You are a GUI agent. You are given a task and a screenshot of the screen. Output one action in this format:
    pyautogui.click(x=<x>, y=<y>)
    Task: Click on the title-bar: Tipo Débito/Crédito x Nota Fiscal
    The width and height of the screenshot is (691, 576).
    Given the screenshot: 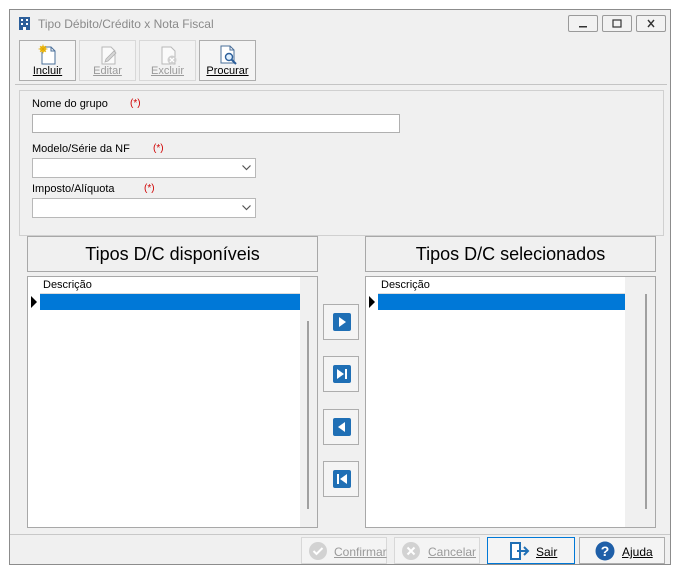 What is the action you would take?
    pyautogui.click(x=340, y=24)
    